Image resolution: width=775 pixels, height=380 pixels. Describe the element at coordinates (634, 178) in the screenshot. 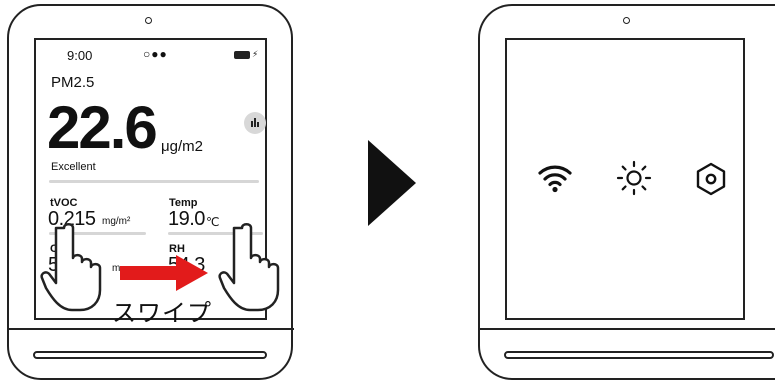

I see `brightness-icon` at that location.